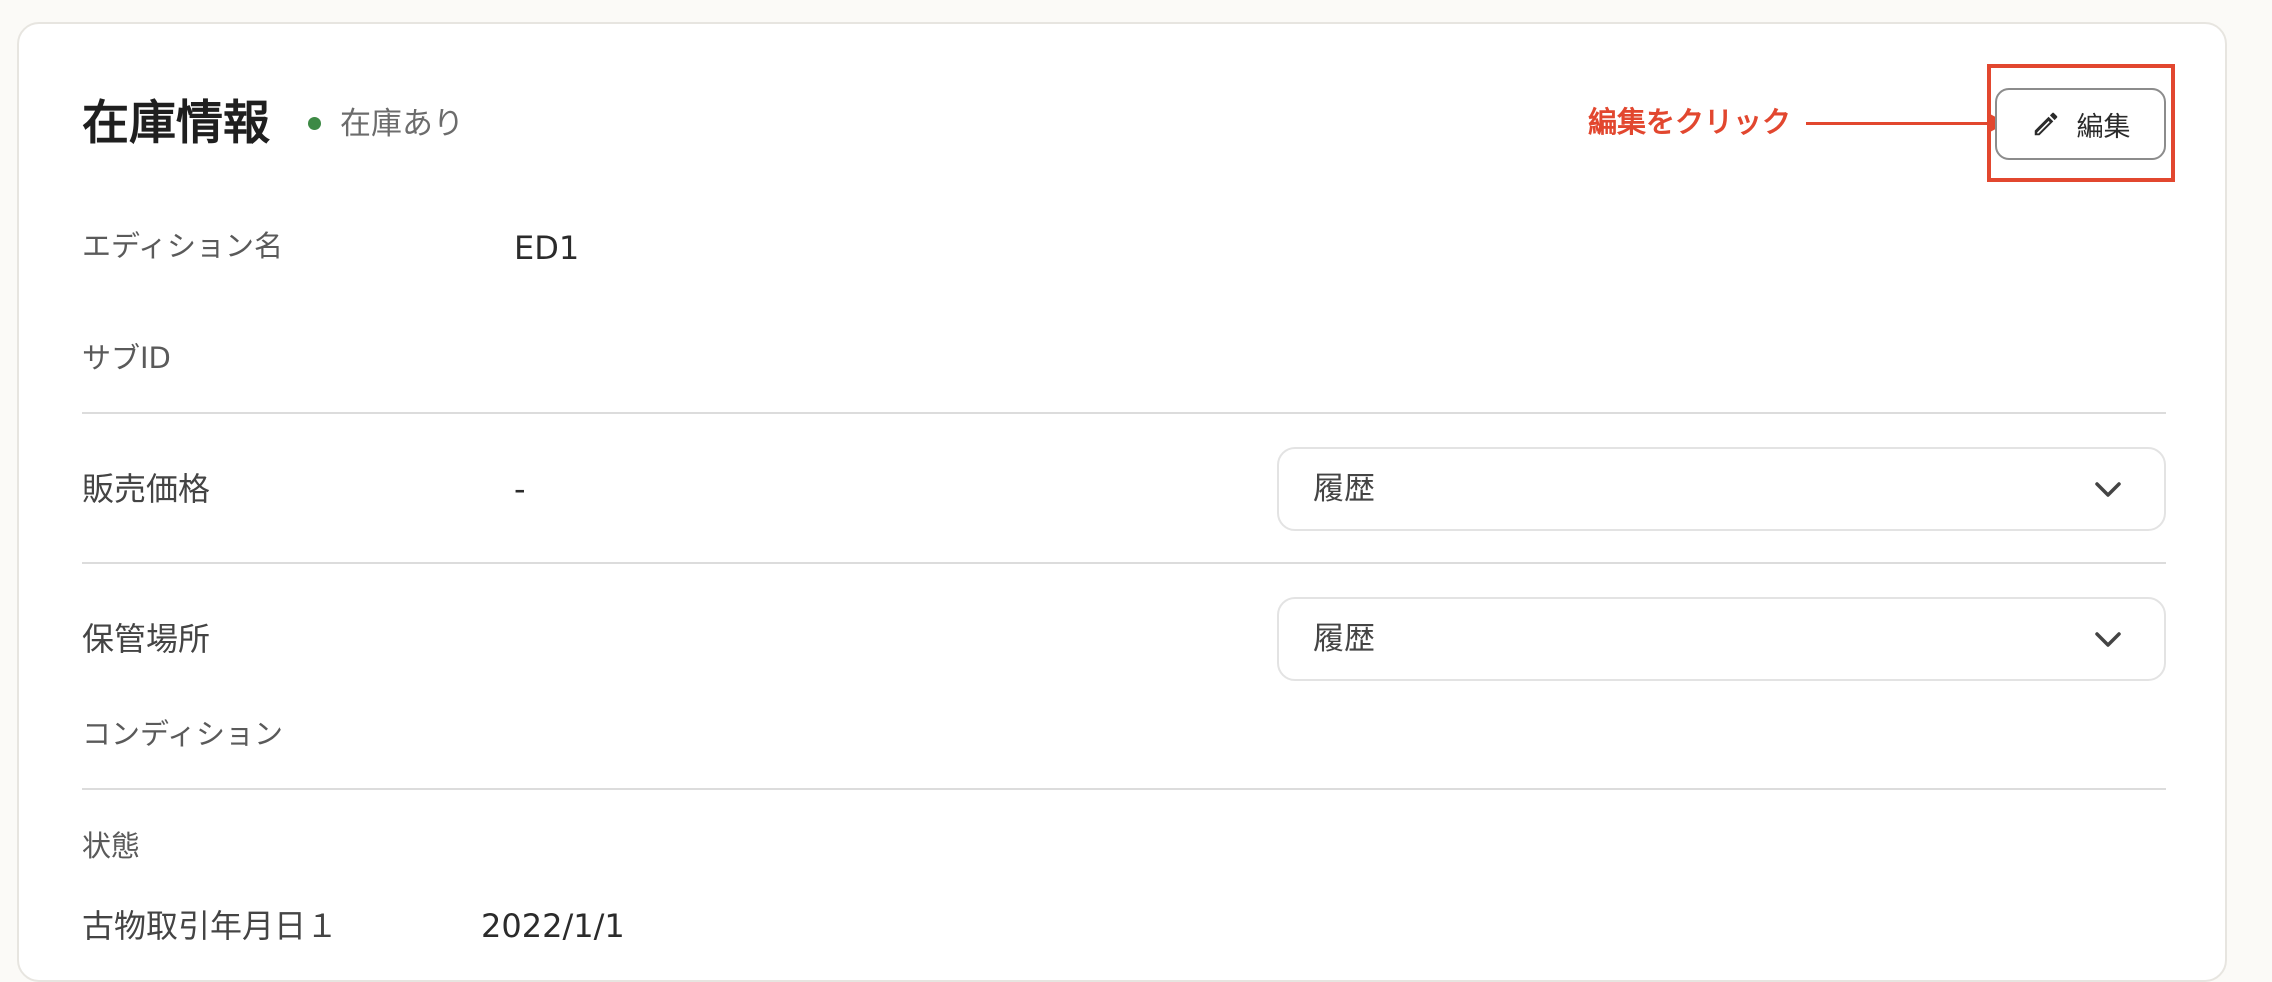  What do you see at coordinates (1901, 123) in the screenshot?
I see `annotation-arrow-line` at bounding box center [1901, 123].